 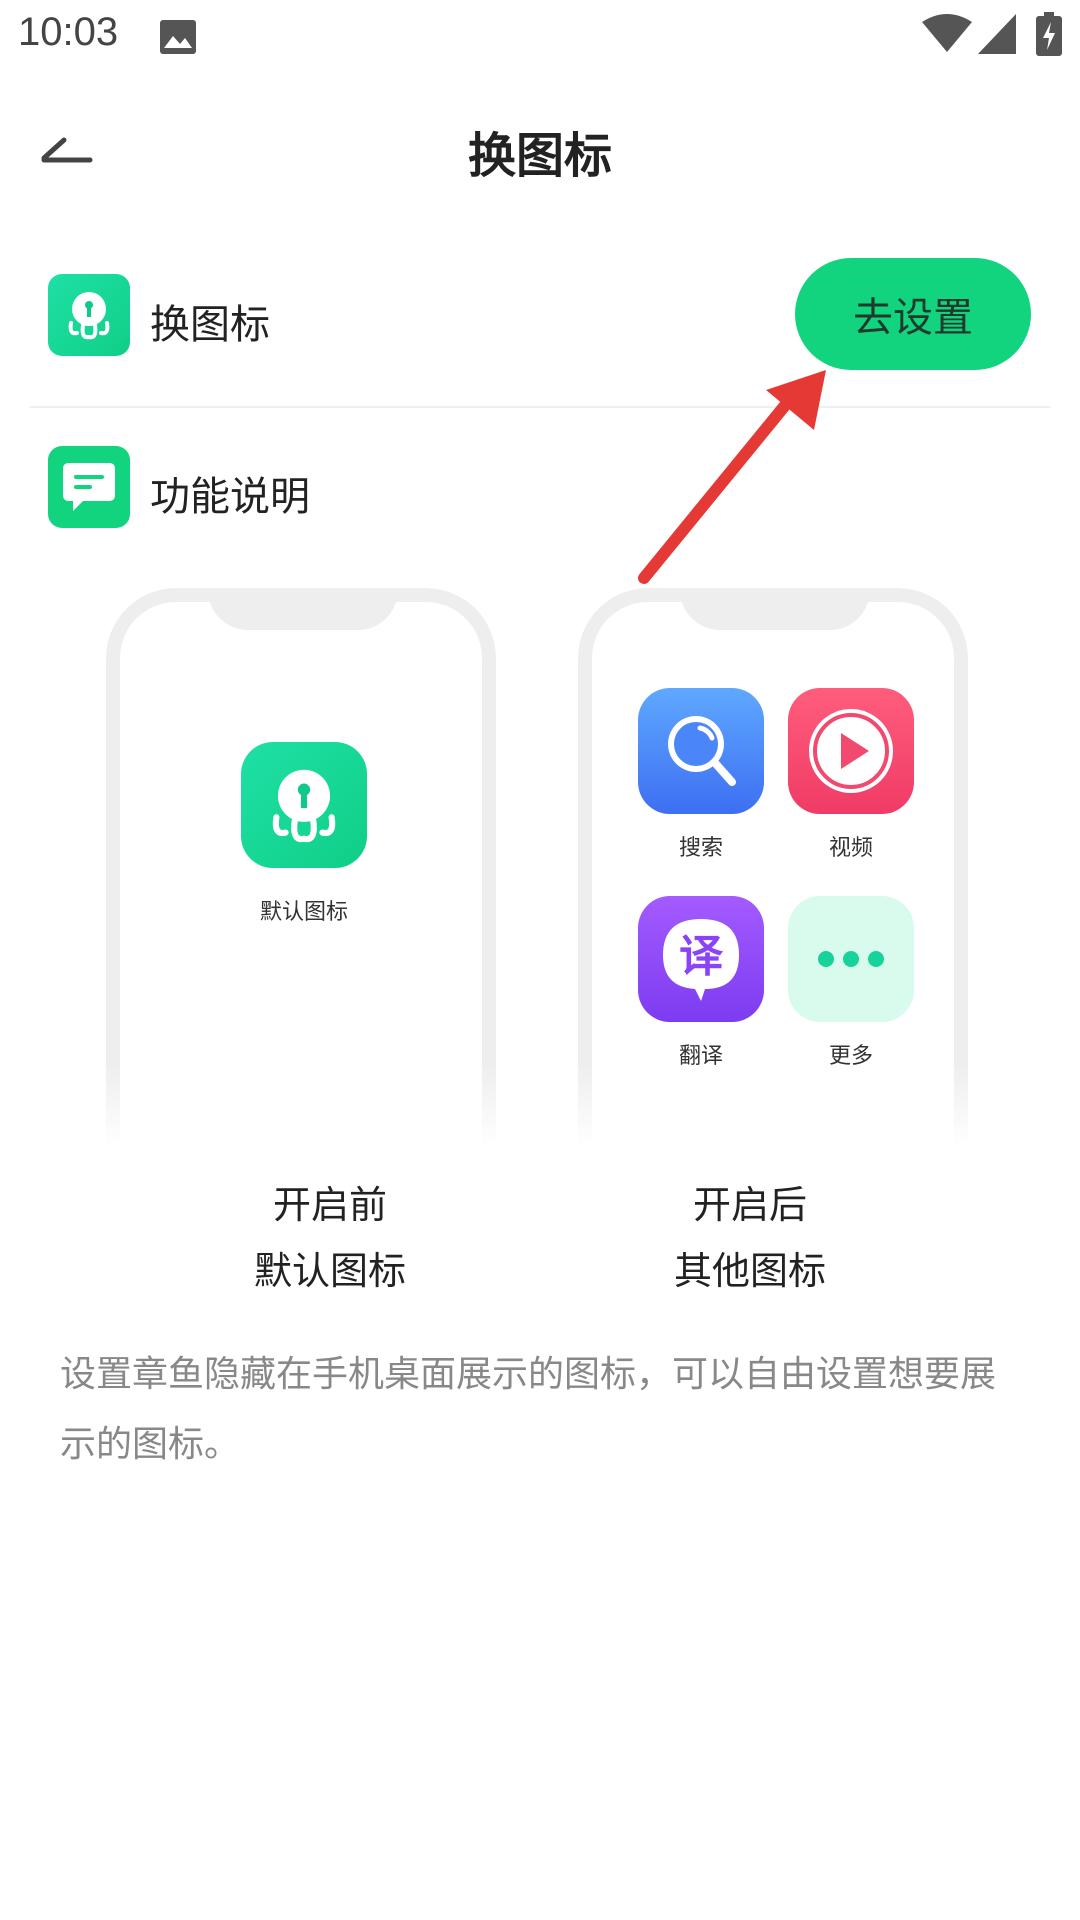 What do you see at coordinates (68, 32) in the screenshot?
I see `status-time: 10:03` at bounding box center [68, 32].